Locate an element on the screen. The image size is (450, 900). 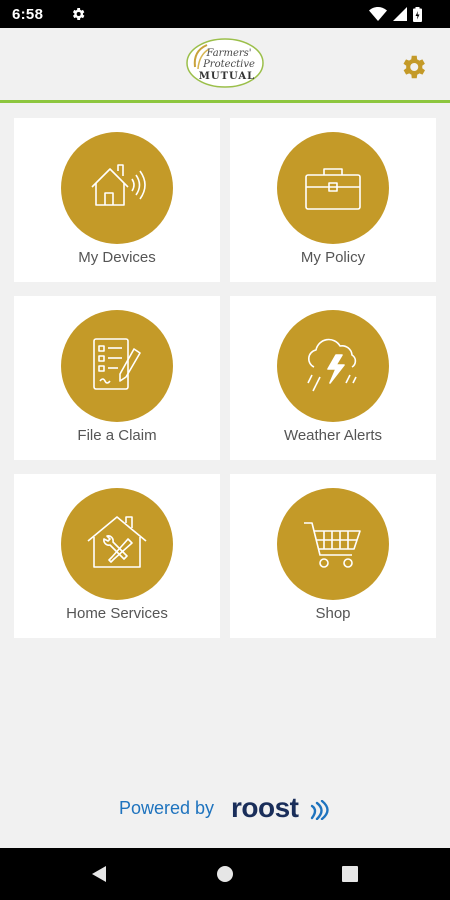
home-tools-icon is located at coordinates (117, 542).